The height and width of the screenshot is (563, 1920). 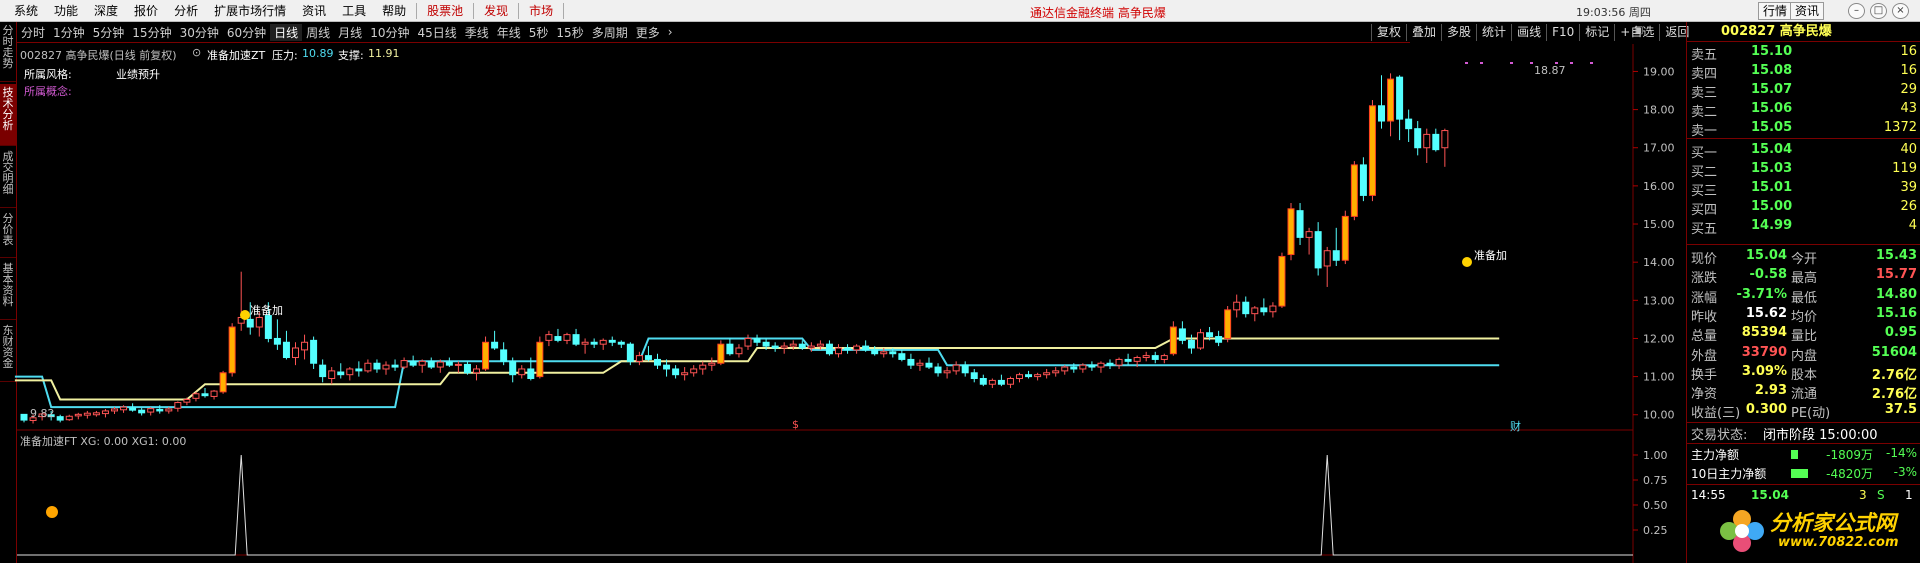 What do you see at coordinates (1775, 11) in the screenshot?
I see `btn-market: 行情` at bounding box center [1775, 11].